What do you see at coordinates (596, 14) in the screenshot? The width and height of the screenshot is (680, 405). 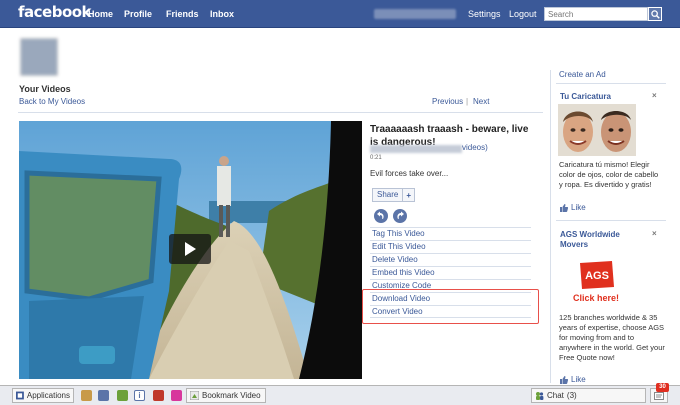 I see `search-input` at bounding box center [596, 14].